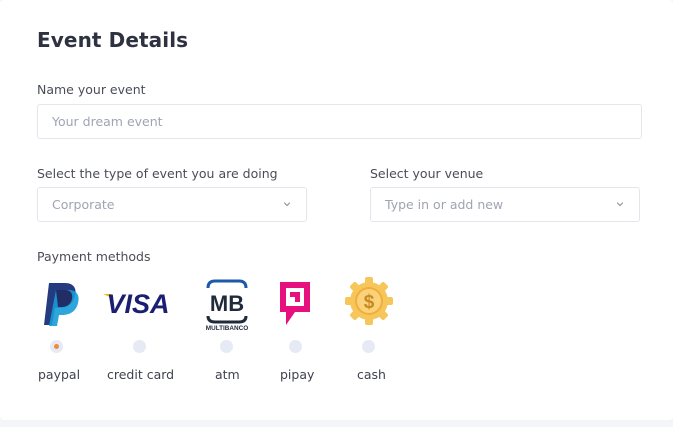 This screenshot has width=673, height=427. What do you see at coordinates (61, 304) in the screenshot?
I see `paypal-logo-icon` at bounding box center [61, 304].